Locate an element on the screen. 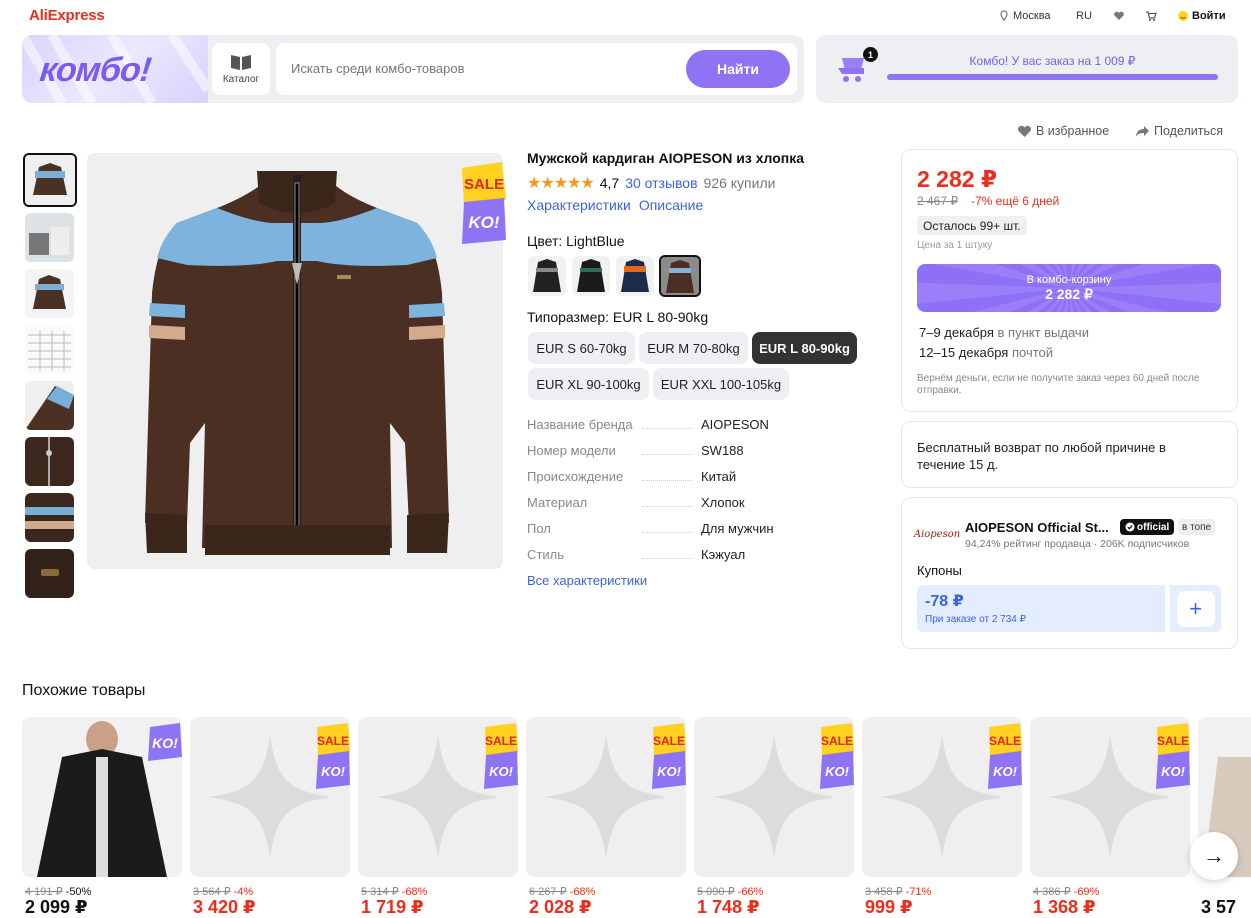 The image size is (1251, 918). tab-description: Описание is located at coordinates (671, 205).